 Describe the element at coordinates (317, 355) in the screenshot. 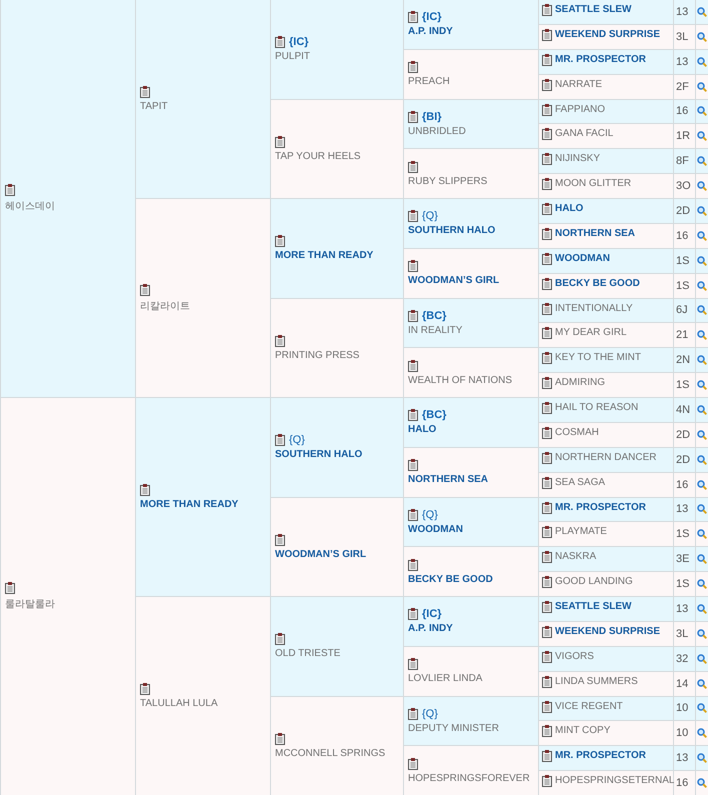

I see `horse-name-link: PRINTING PRESS` at that location.